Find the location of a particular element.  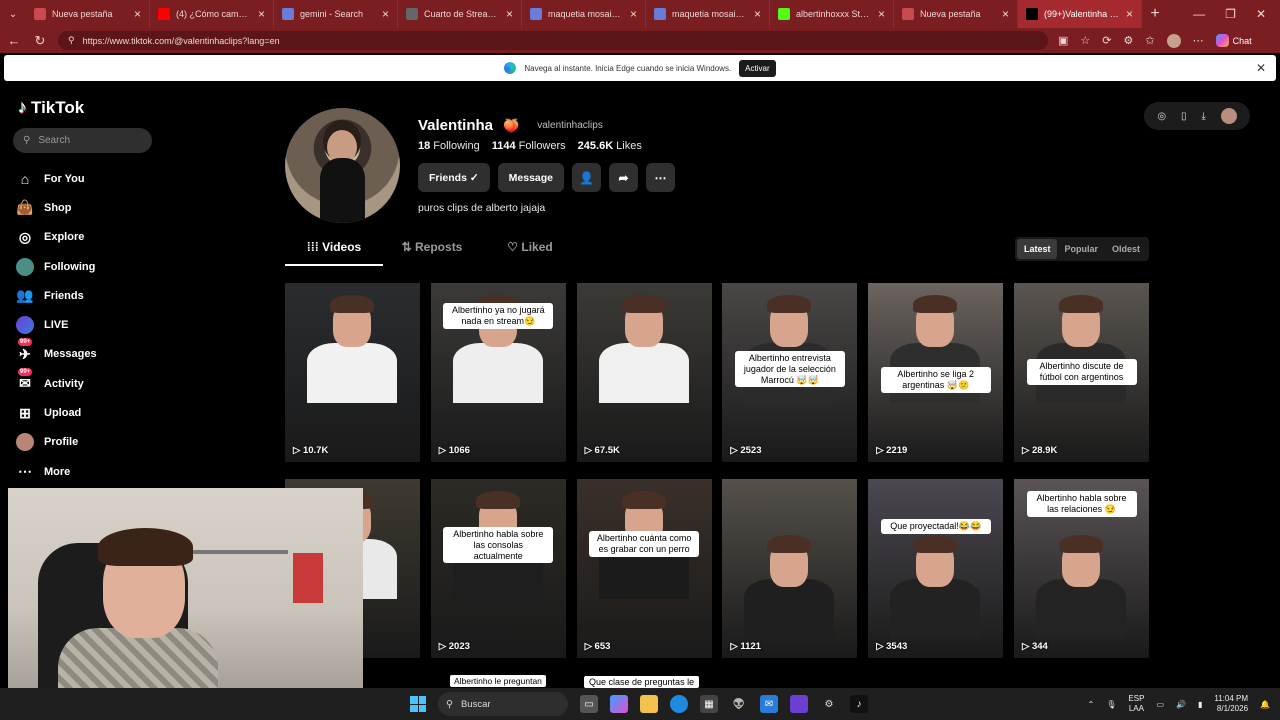

language-indicator: ESP LAA is located at coordinates (1136, 703).